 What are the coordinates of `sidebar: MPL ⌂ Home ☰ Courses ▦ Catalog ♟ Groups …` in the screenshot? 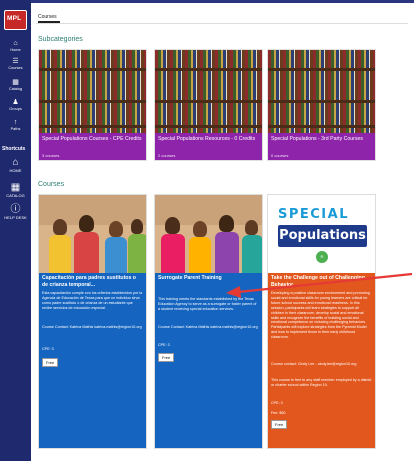 It's located at (15, 230).